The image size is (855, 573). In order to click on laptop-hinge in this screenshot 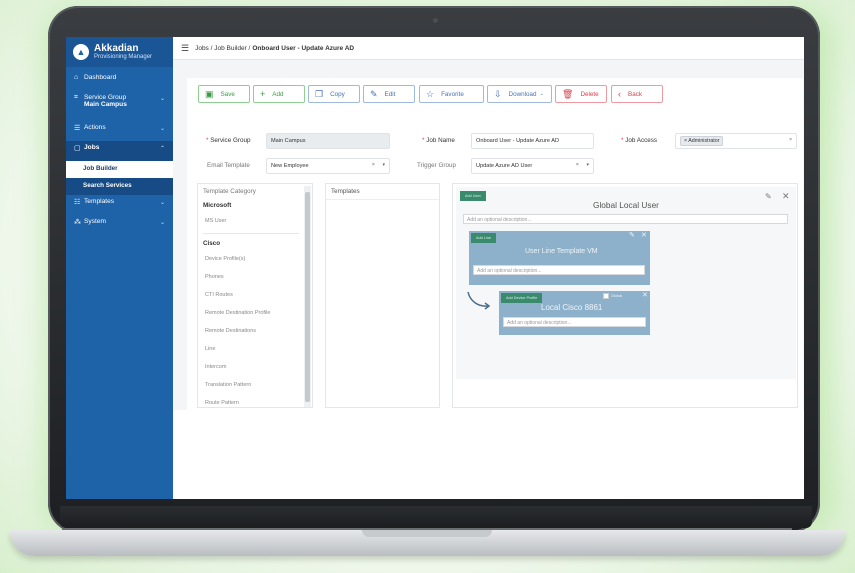, I will do `click(436, 517)`.